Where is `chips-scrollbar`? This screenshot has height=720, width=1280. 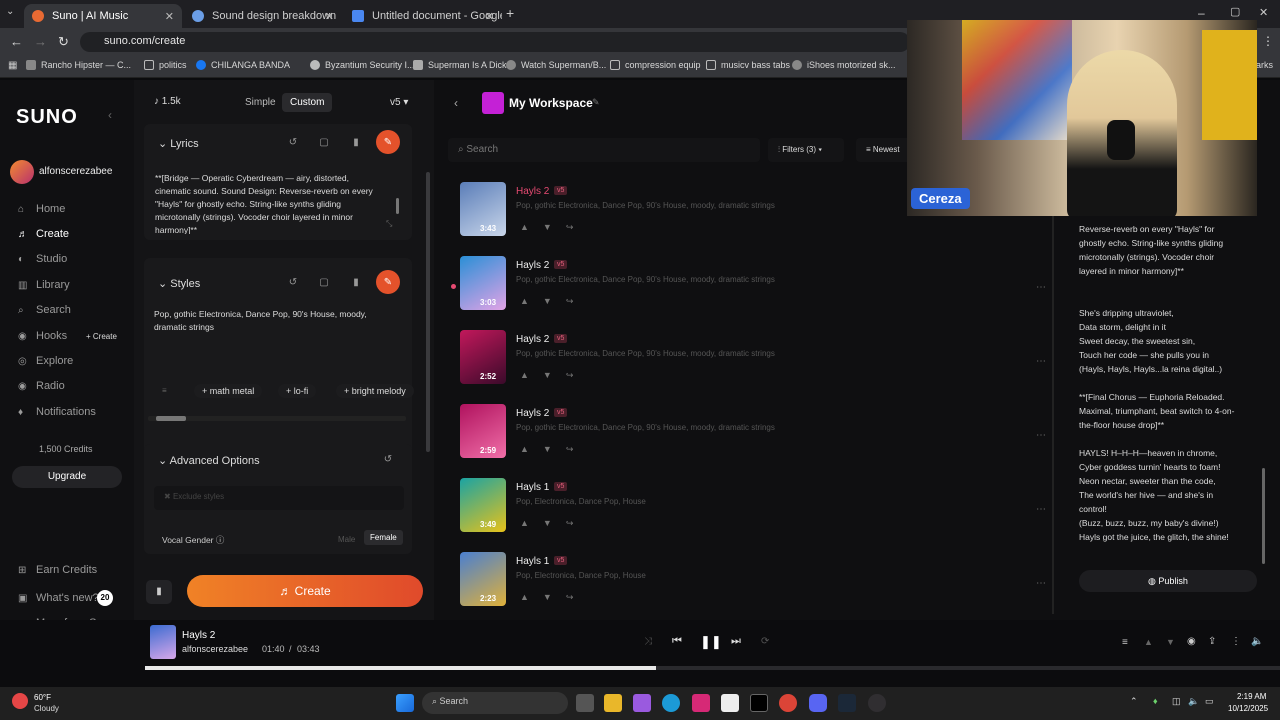
chips-scrollbar is located at coordinates (277, 418).